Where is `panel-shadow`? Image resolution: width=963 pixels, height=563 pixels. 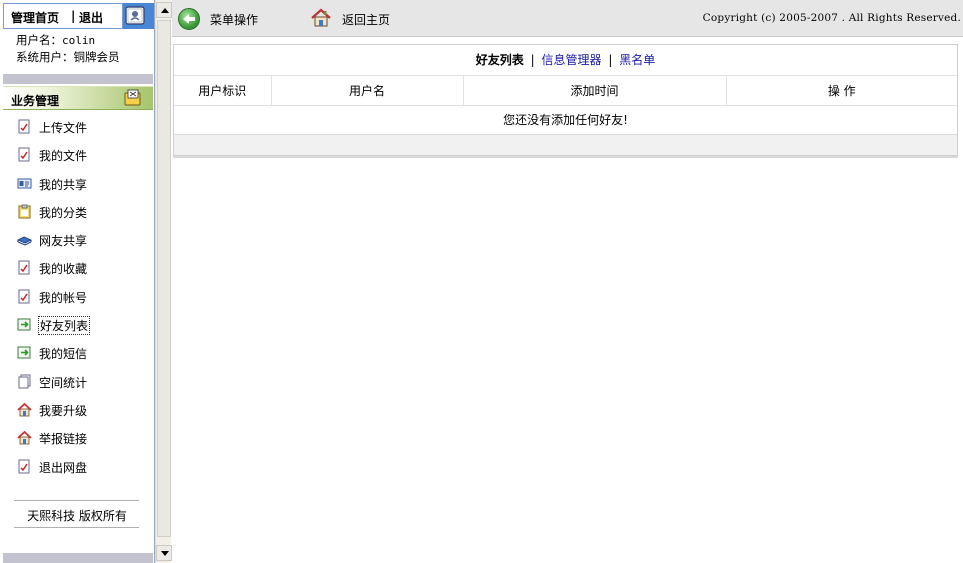
panel-shadow is located at coordinates (565, 157).